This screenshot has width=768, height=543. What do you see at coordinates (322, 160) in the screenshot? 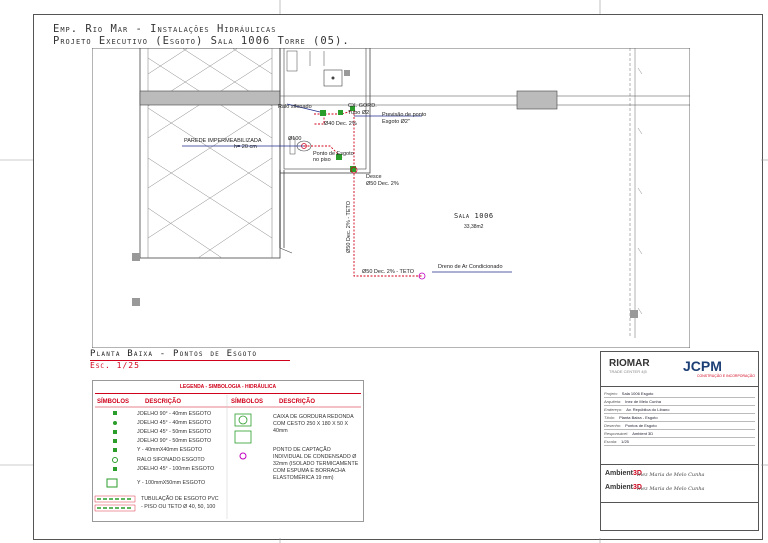
I see `label-ponto-2: no piso` at bounding box center [322, 160].